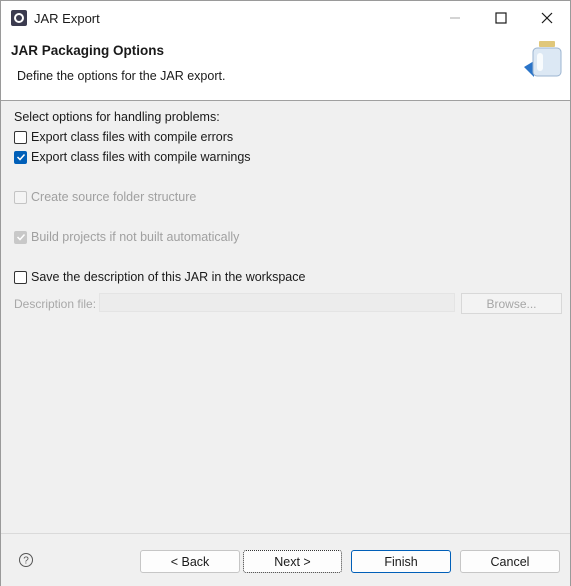  What do you see at coordinates (121, 76) in the screenshot?
I see `page-description: Define the options for the JAR export.` at bounding box center [121, 76].